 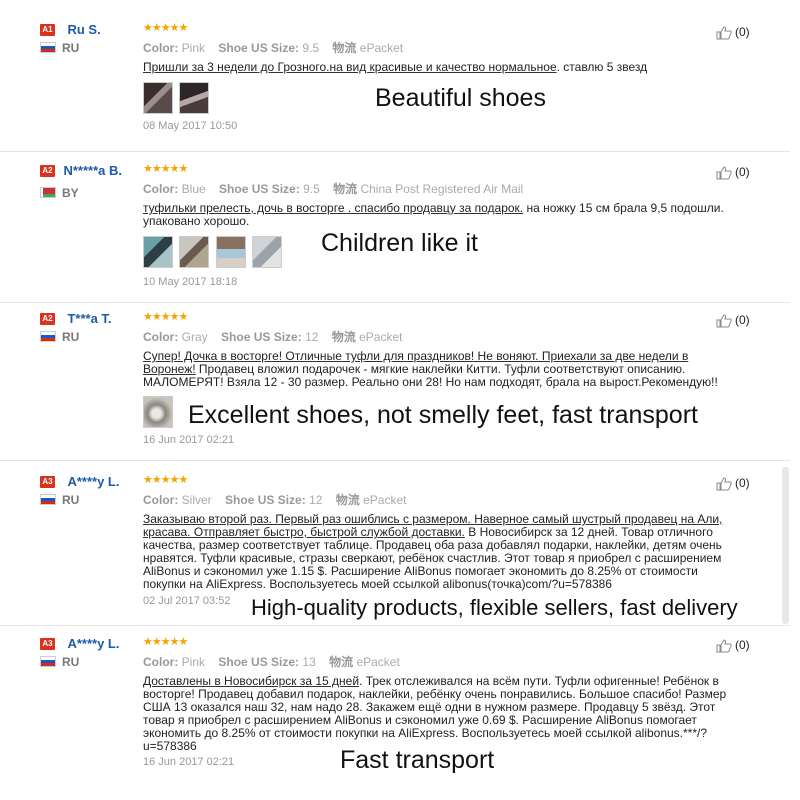 What do you see at coordinates (83, 29) in the screenshot?
I see `reviewer-name: Ru S.` at bounding box center [83, 29].